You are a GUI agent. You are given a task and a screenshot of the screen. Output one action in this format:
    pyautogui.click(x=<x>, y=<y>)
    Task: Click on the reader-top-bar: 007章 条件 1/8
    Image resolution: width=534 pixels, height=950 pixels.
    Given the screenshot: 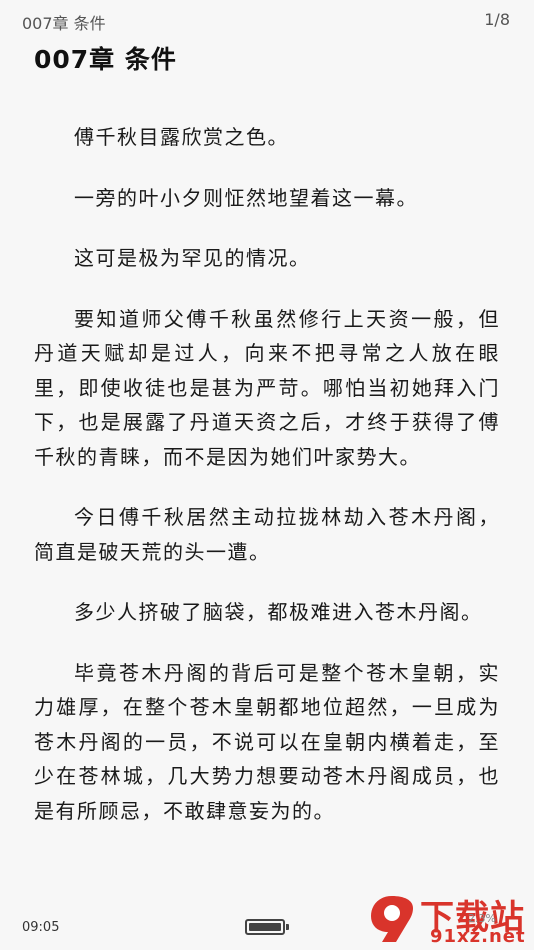 What is the action you would take?
    pyautogui.click(x=267, y=20)
    